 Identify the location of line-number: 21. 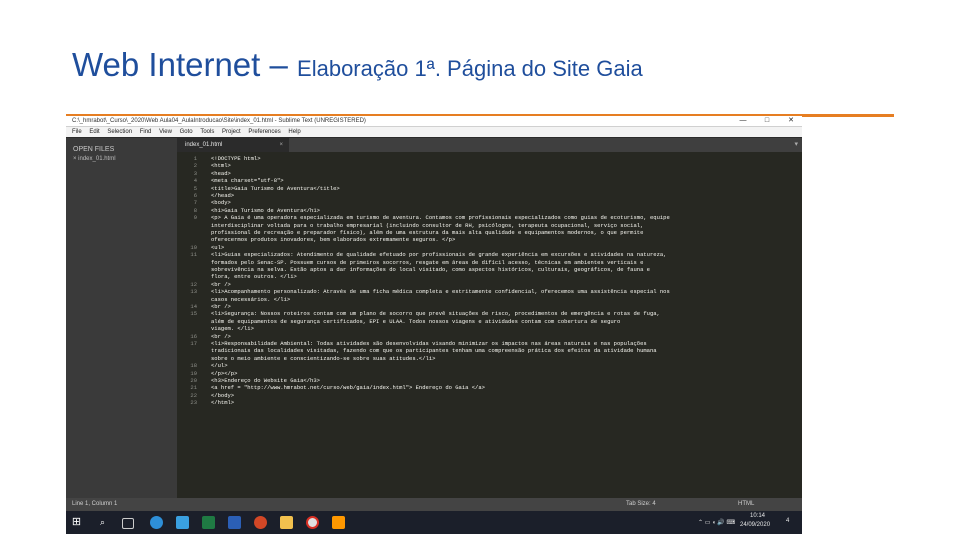
(193, 388).